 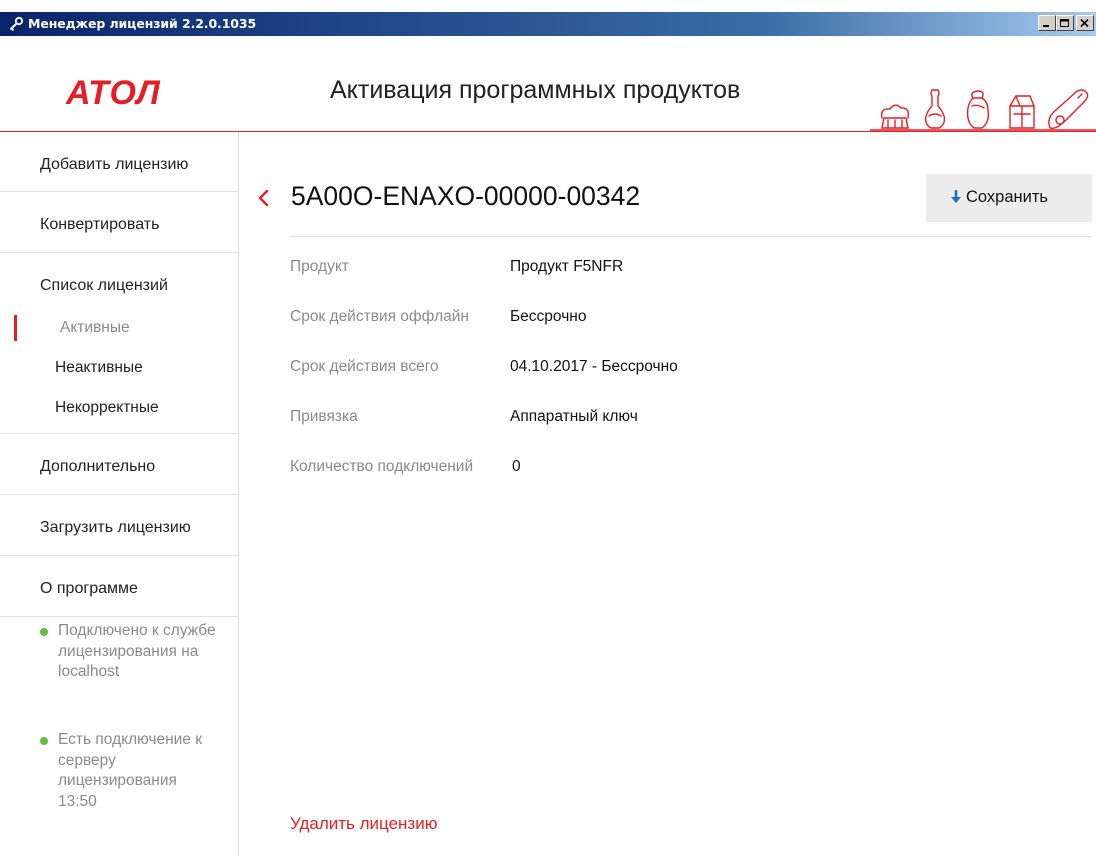 I want to click on close-icon, so click(x=1084, y=23).